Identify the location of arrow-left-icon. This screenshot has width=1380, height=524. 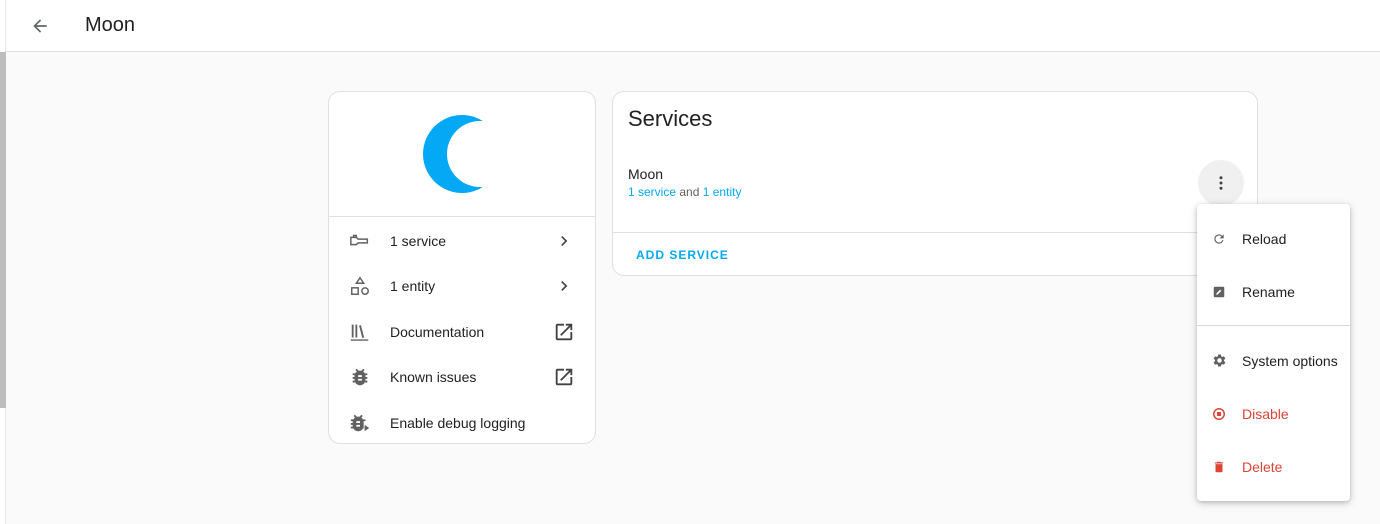
(40, 26).